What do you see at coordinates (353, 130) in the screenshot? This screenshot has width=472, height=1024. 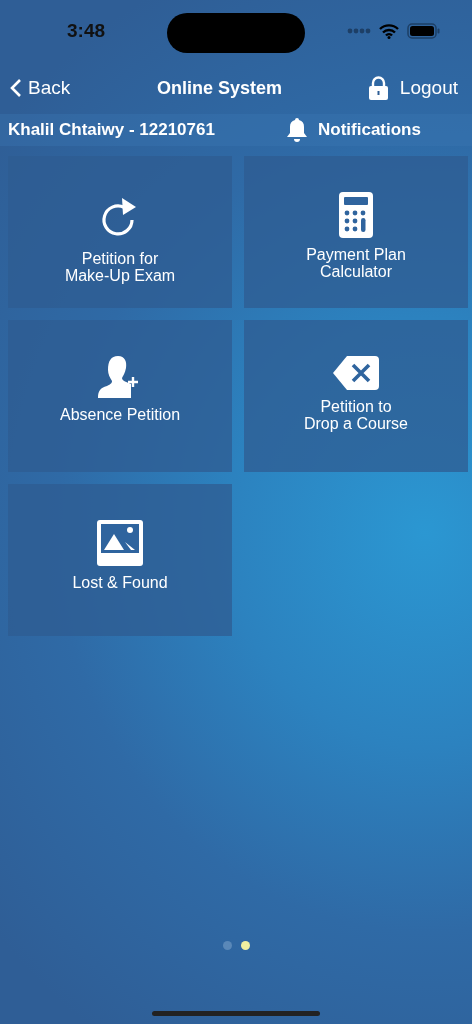 I see `notifications-button: Notifications` at bounding box center [353, 130].